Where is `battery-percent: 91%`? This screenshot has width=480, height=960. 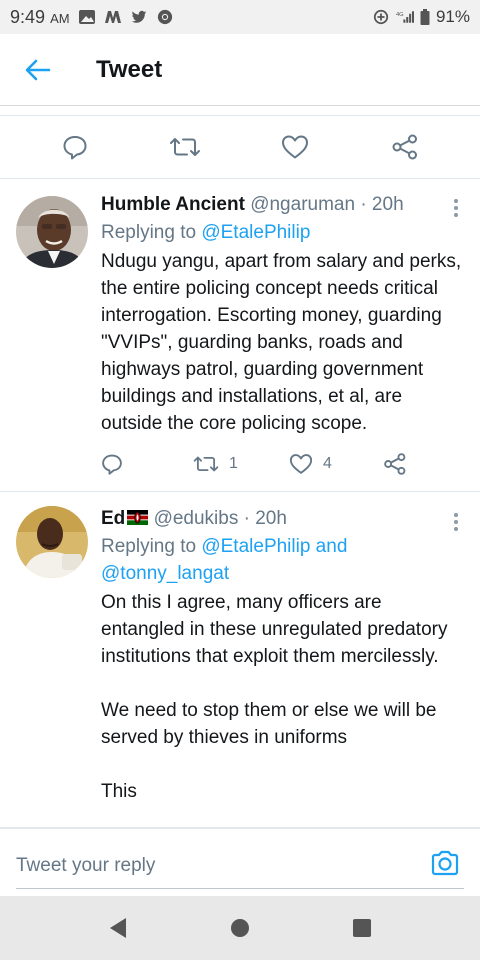 battery-percent: 91% is located at coordinates (452, 16).